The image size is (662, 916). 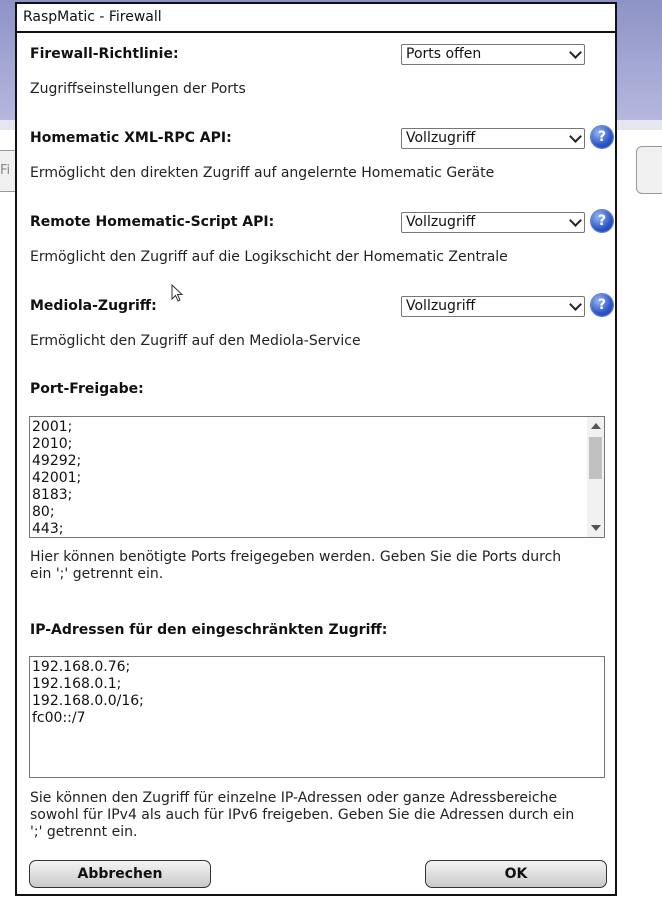 I want to click on ip-line: 192.168.0.0/16;, so click(x=88, y=701).